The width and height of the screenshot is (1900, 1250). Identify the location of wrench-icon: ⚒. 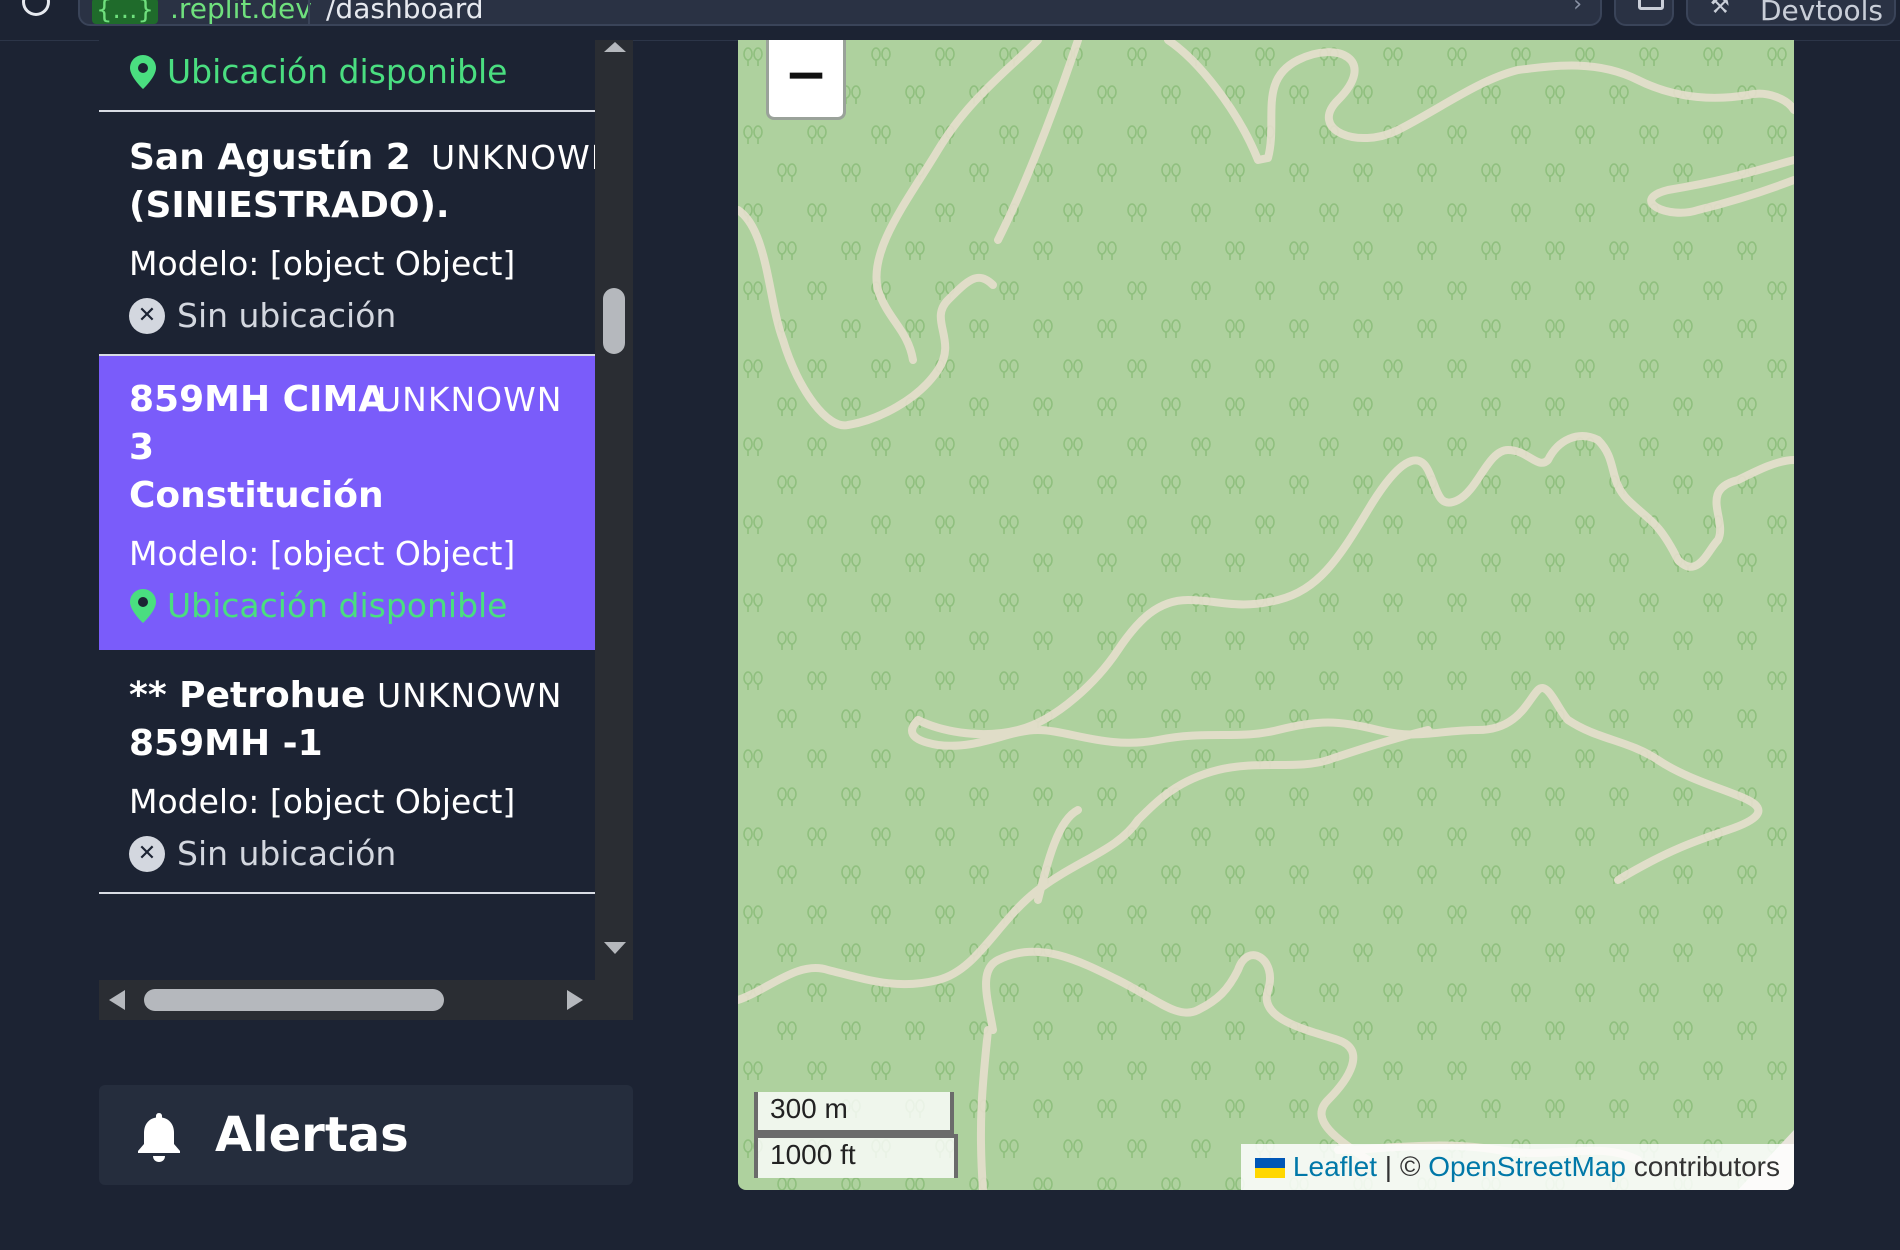
(1720, 9).